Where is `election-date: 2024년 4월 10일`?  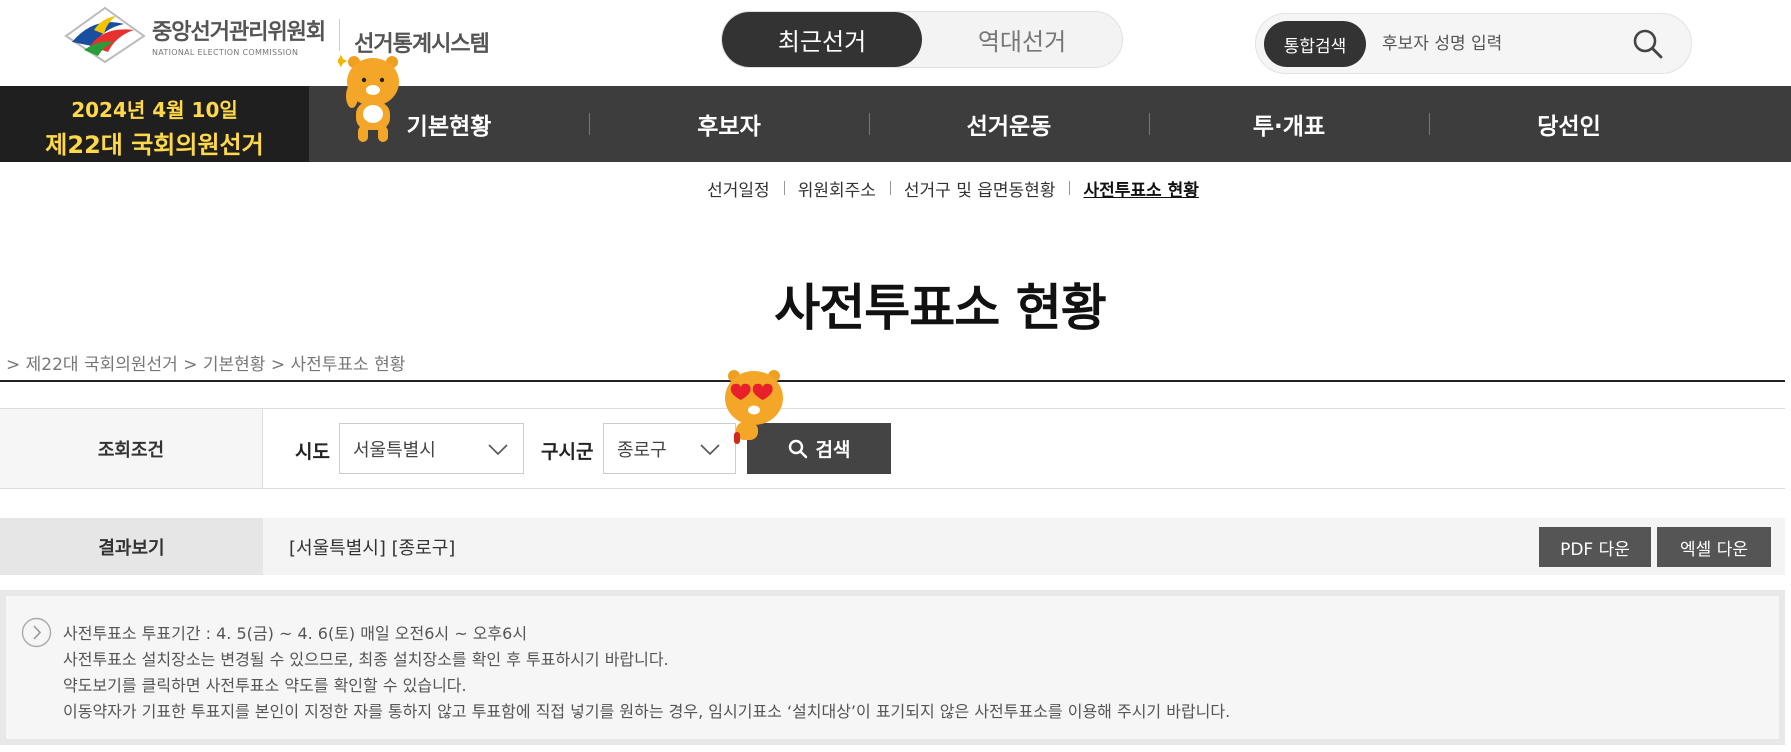
election-date: 2024년 4월 10일 is located at coordinates (154, 110).